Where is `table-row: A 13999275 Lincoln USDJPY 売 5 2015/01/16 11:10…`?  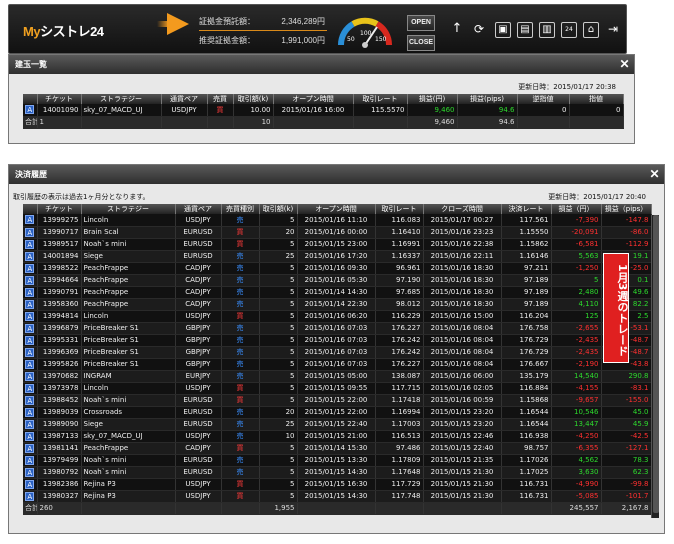 table-row: A 13999275 Lincoln USDJPY 売 5 2015/01/16 11:10… is located at coordinates (337, 220).